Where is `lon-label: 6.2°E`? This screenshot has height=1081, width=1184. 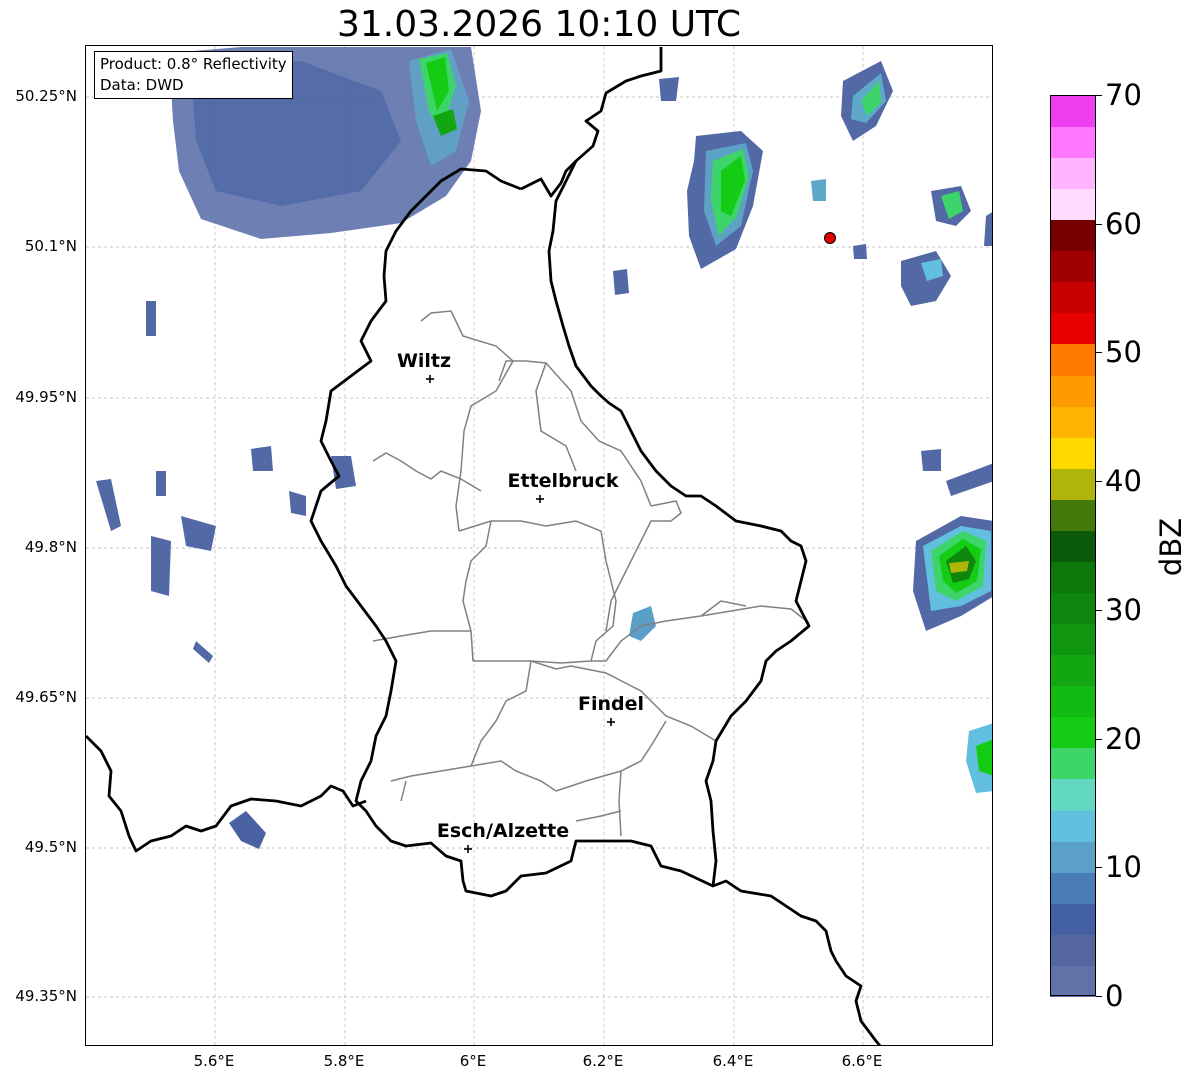
lon-label: 6.2°E is located at coordinates (603, 1061).